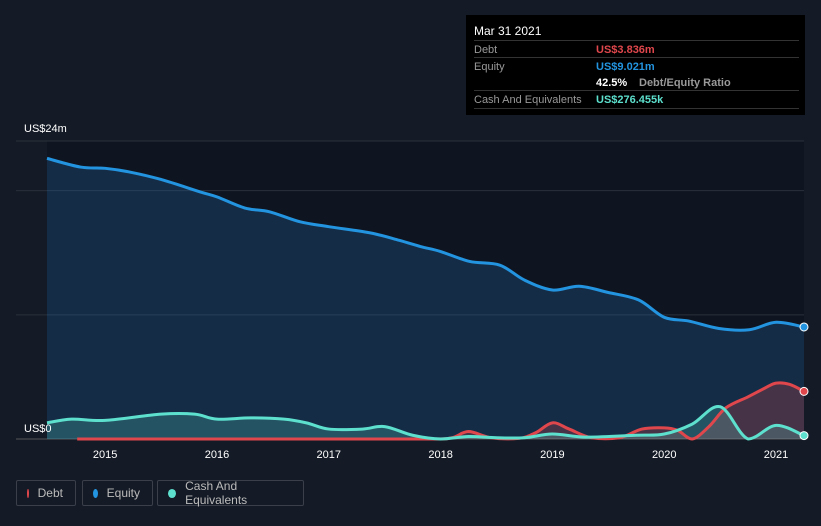 This screenshot has width=821, height=526. I want to click on x-tick-label: 2017, so click(329, 455).